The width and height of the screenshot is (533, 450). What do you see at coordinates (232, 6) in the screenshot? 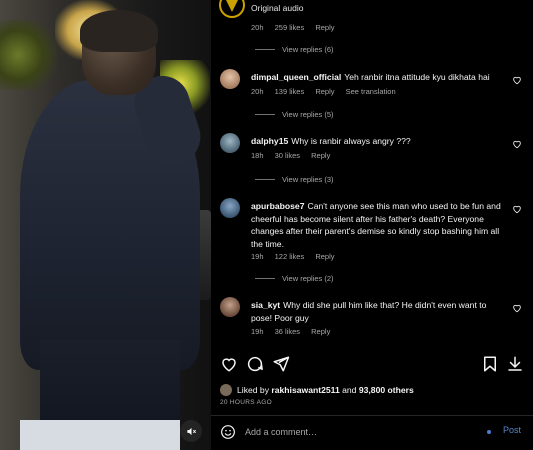
I see `brand-logo-icon` at bounding box center [232, 6].